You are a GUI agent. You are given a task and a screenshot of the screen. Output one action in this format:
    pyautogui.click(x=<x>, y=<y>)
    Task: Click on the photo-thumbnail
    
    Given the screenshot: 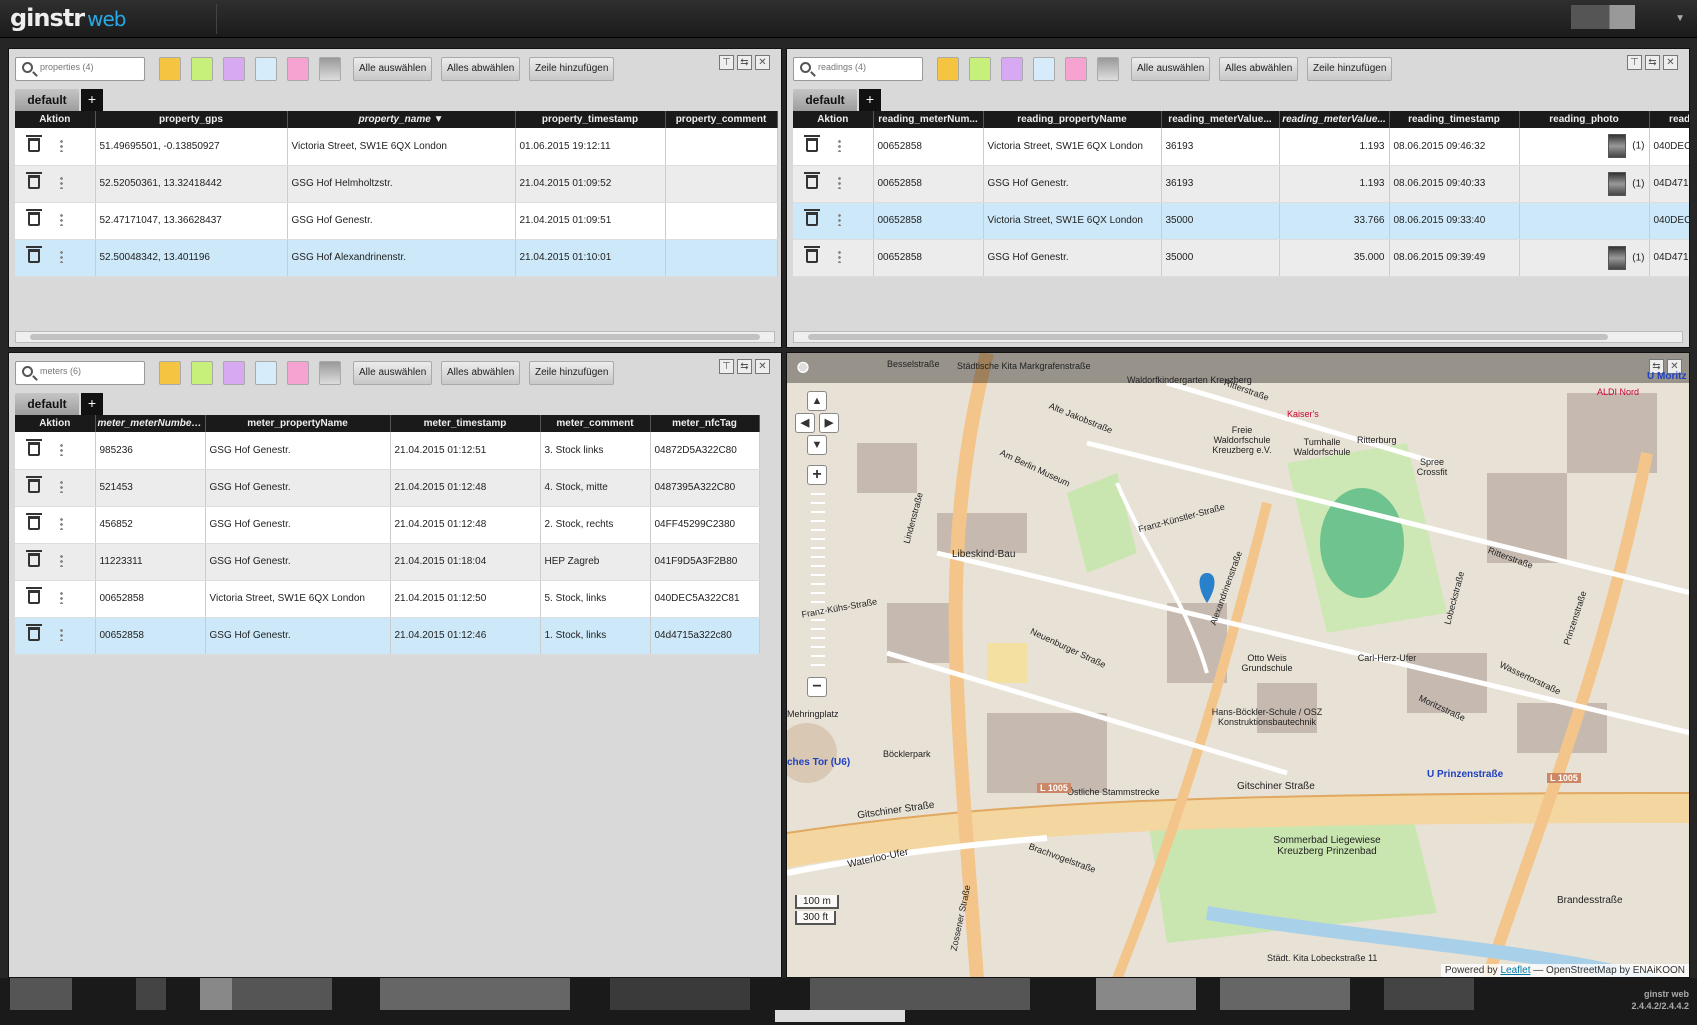 What is the action you would take?
    pyautogui.click(x=1617, y=257)
    